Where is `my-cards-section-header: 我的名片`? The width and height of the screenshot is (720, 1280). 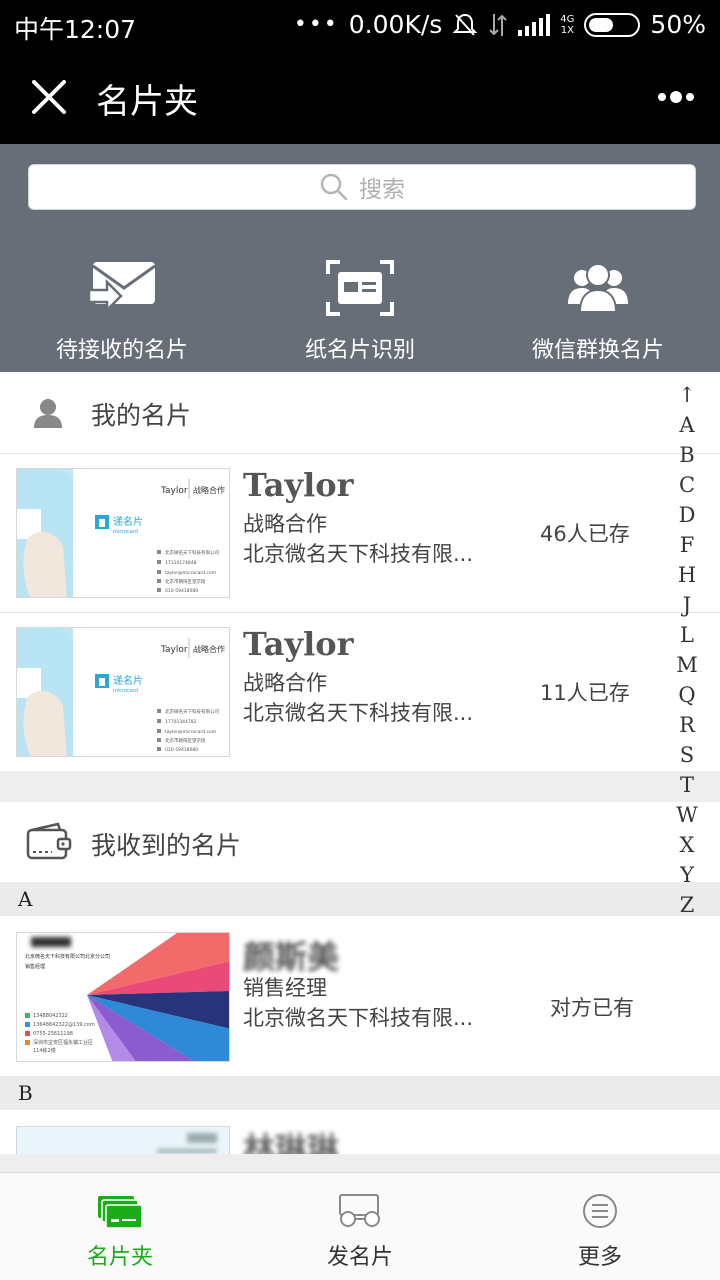 my-cards-section-header: 我的名片 is located at coordinates (360, 412).